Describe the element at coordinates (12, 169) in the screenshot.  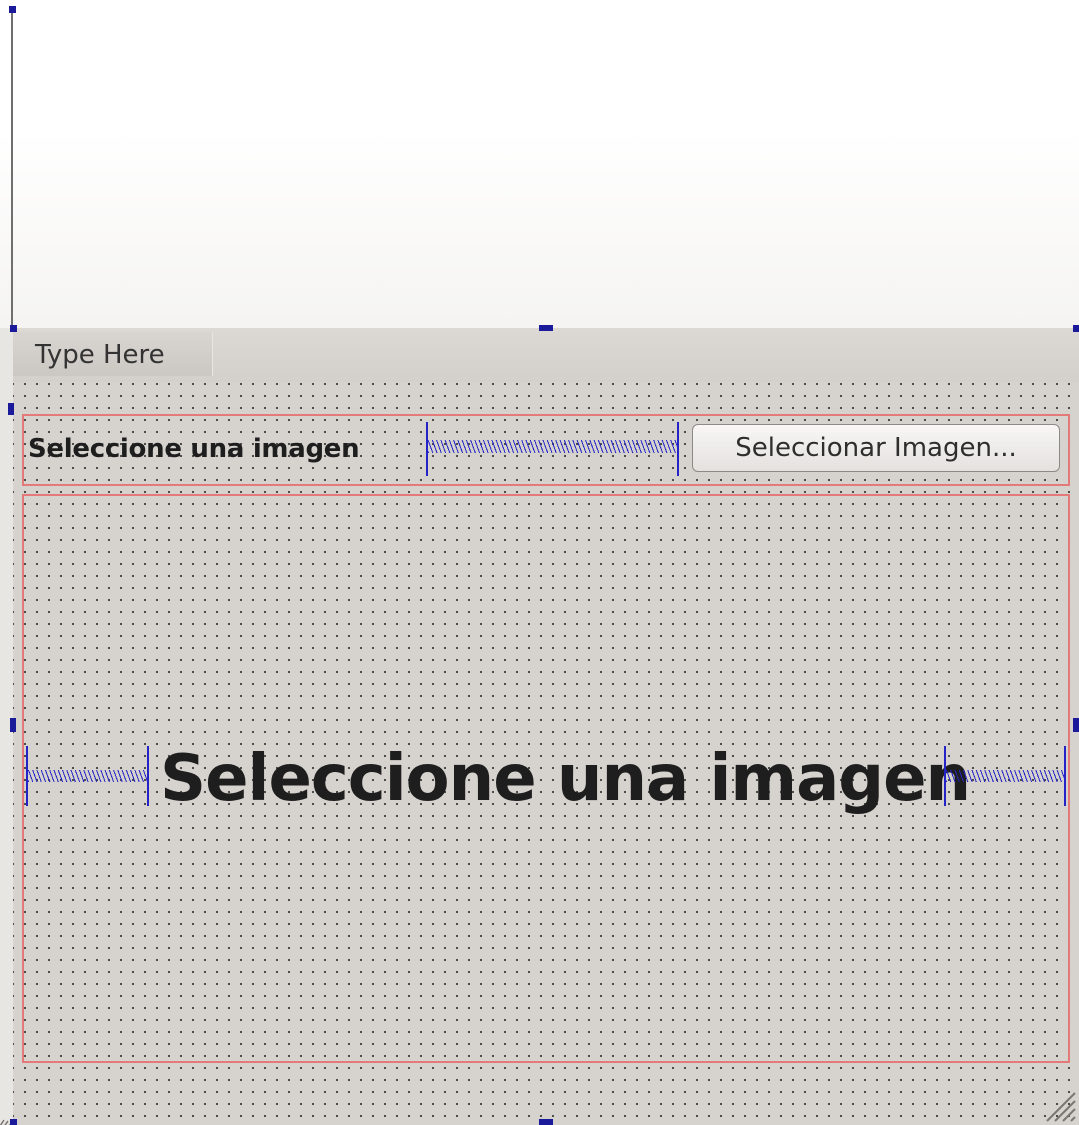
I see `parent-widget-border` at that location.